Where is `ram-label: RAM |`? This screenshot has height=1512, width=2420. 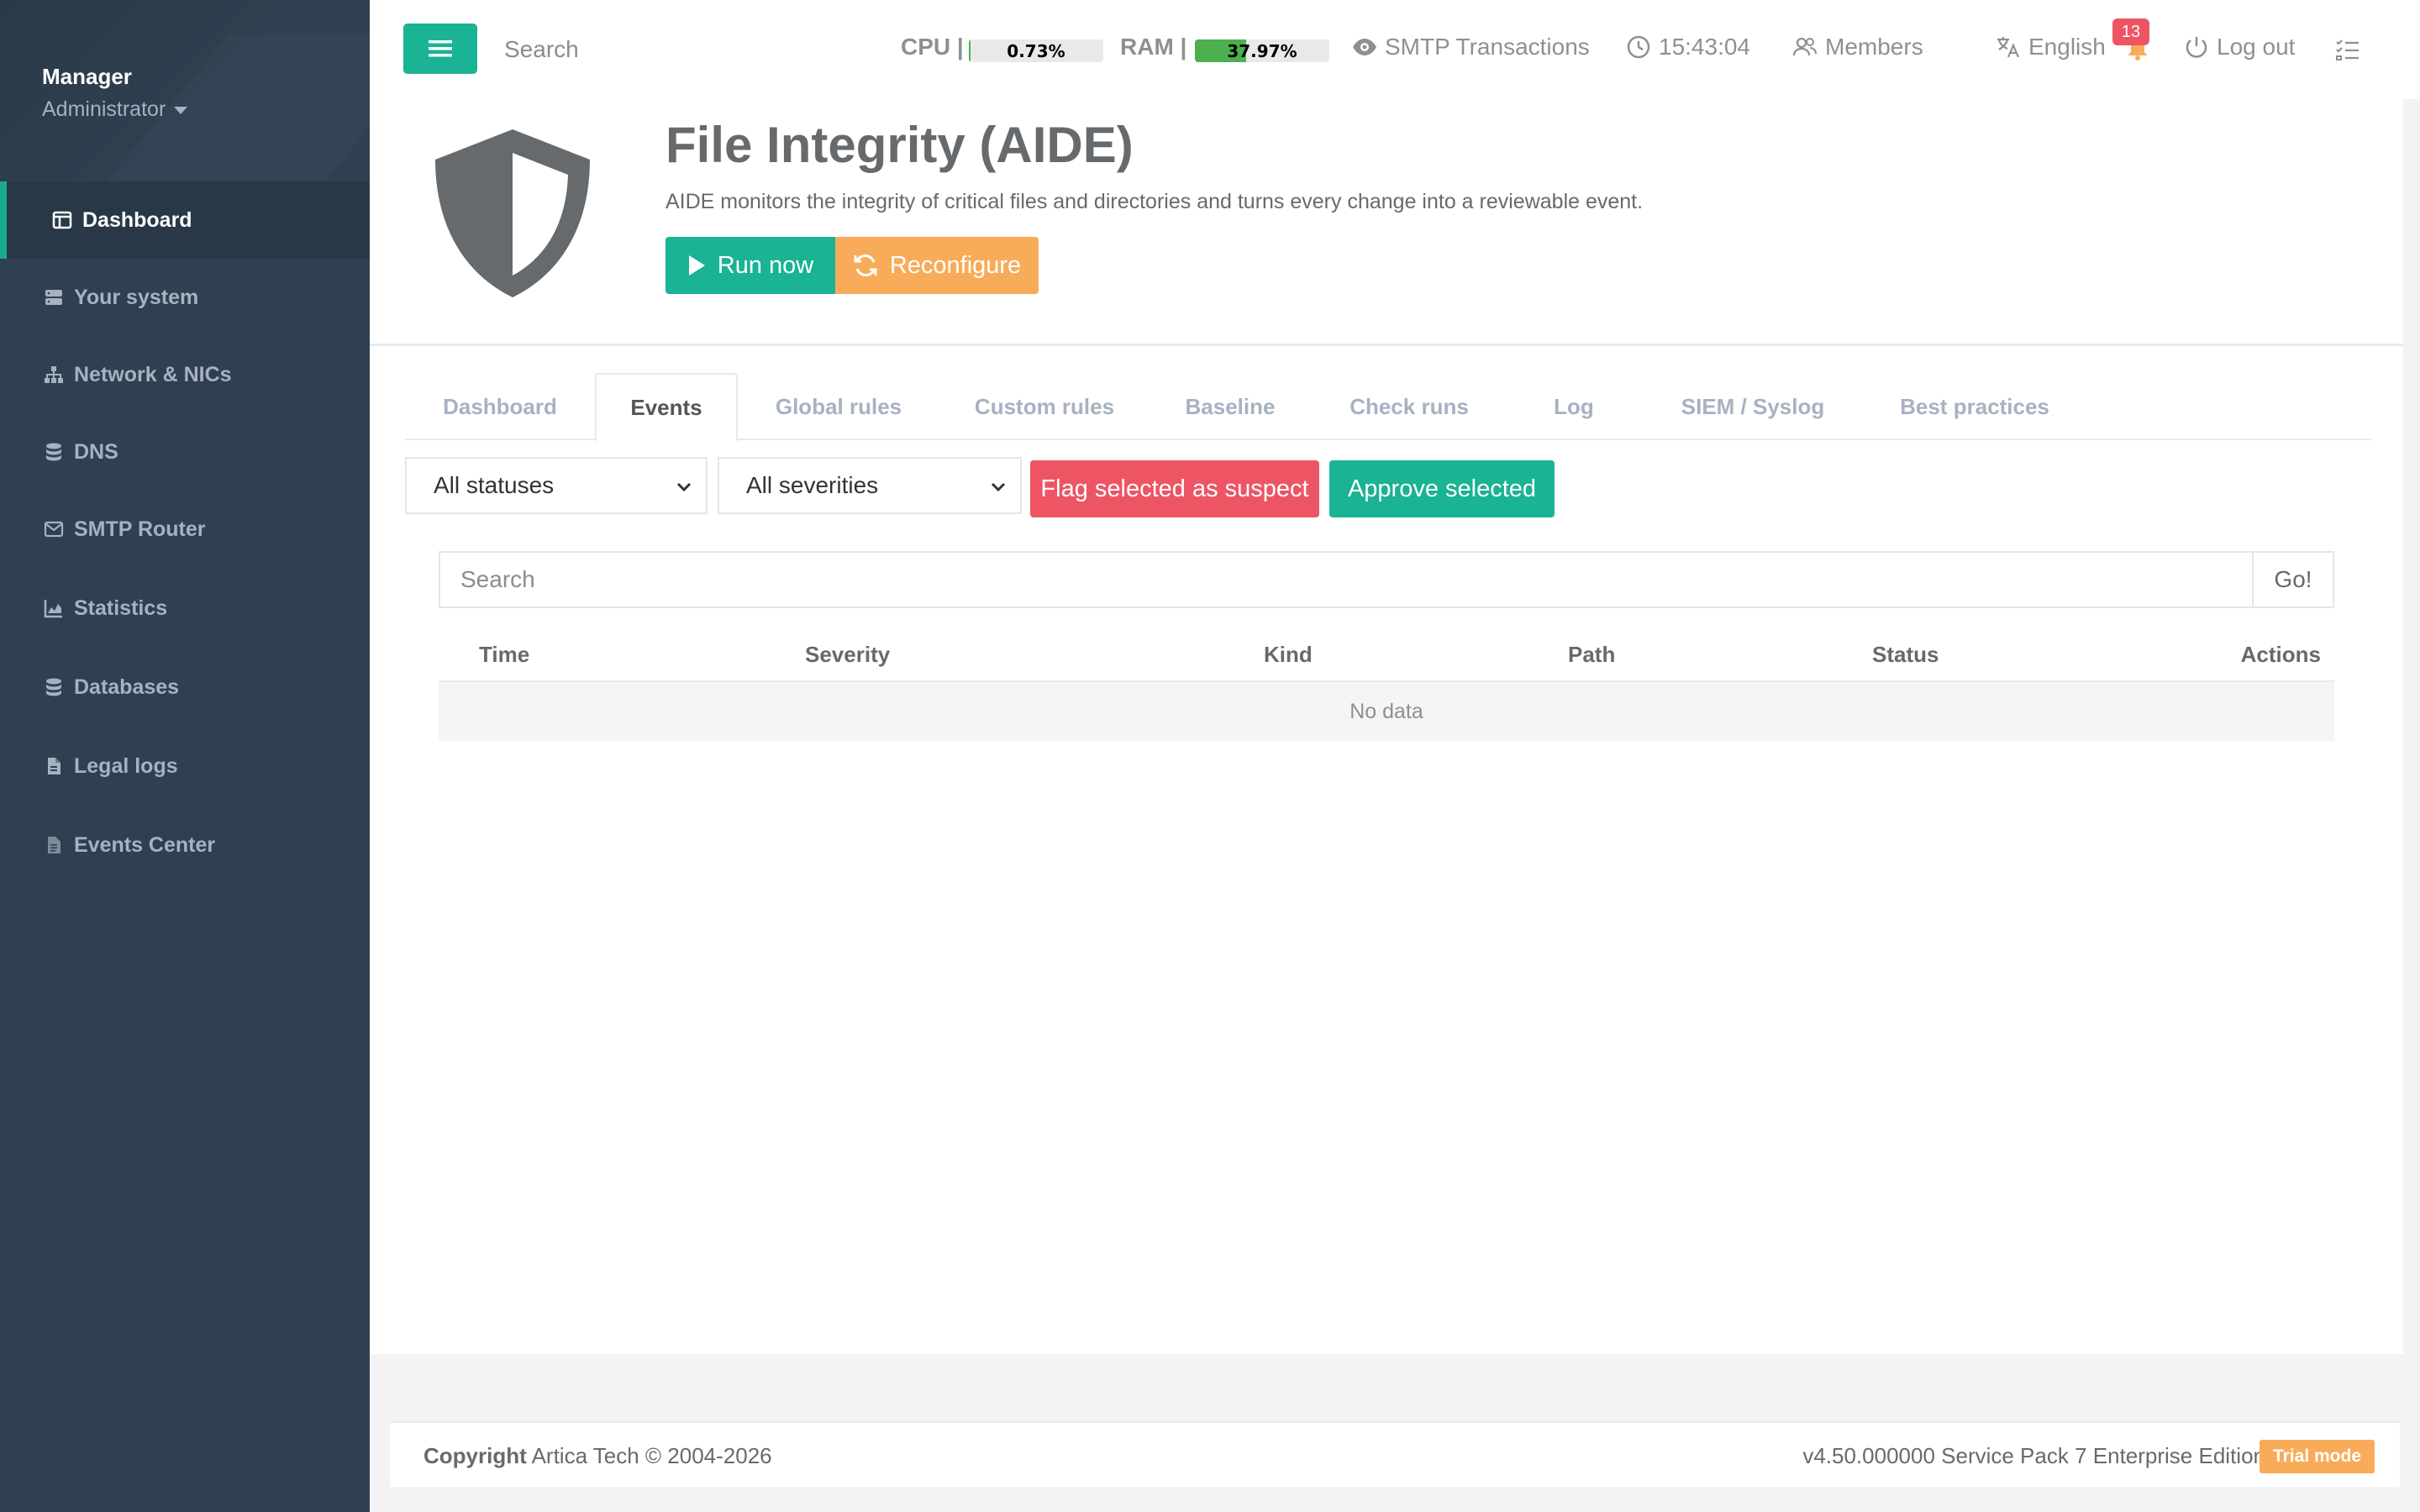 ram-label: RAM | is located at coordinates (1153, 47).